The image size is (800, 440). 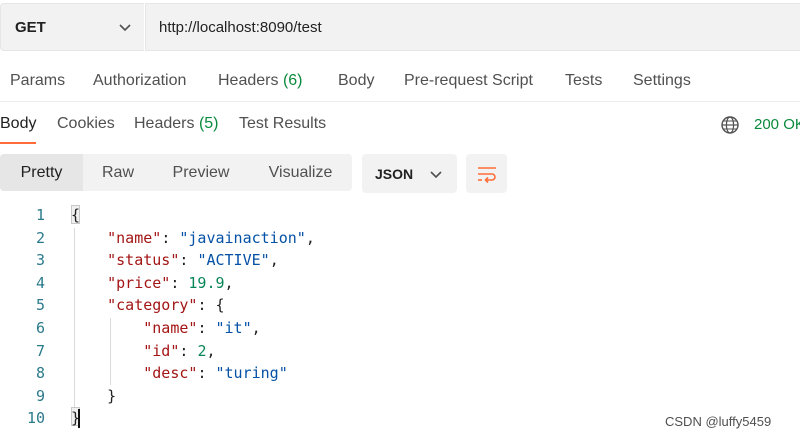 I want to click on watermark: CSDN @luffy5459, so click(x=718, y=421).